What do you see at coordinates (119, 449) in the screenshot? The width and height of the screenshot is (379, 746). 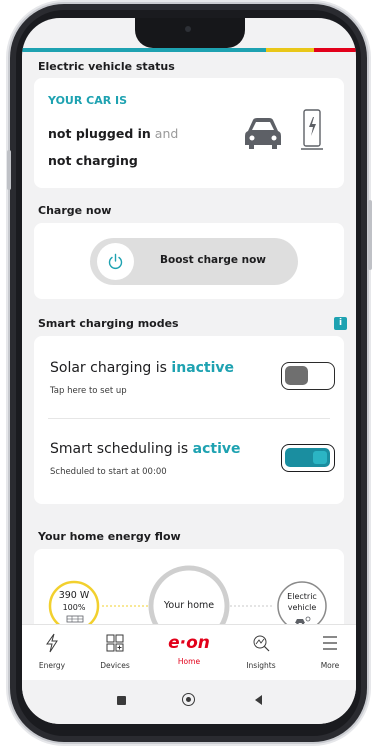 I see `smart-scheduling-prefix: Smart scheduling is` at bounding box center [119, 449].